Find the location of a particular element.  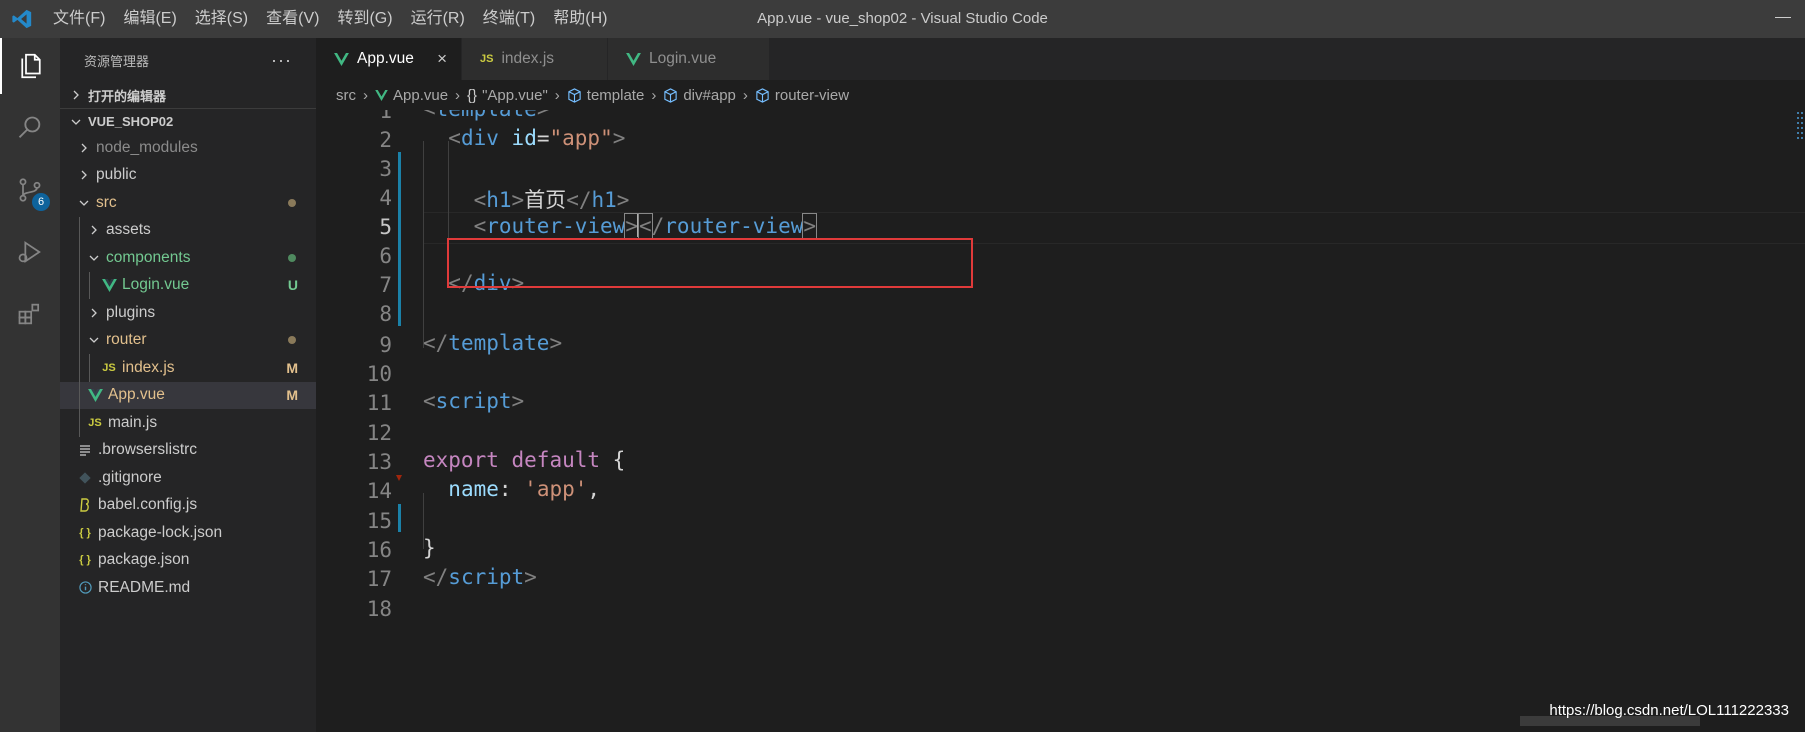

tree-item-package-lock: { } package-lock.json is located at coordinates (188, 533).